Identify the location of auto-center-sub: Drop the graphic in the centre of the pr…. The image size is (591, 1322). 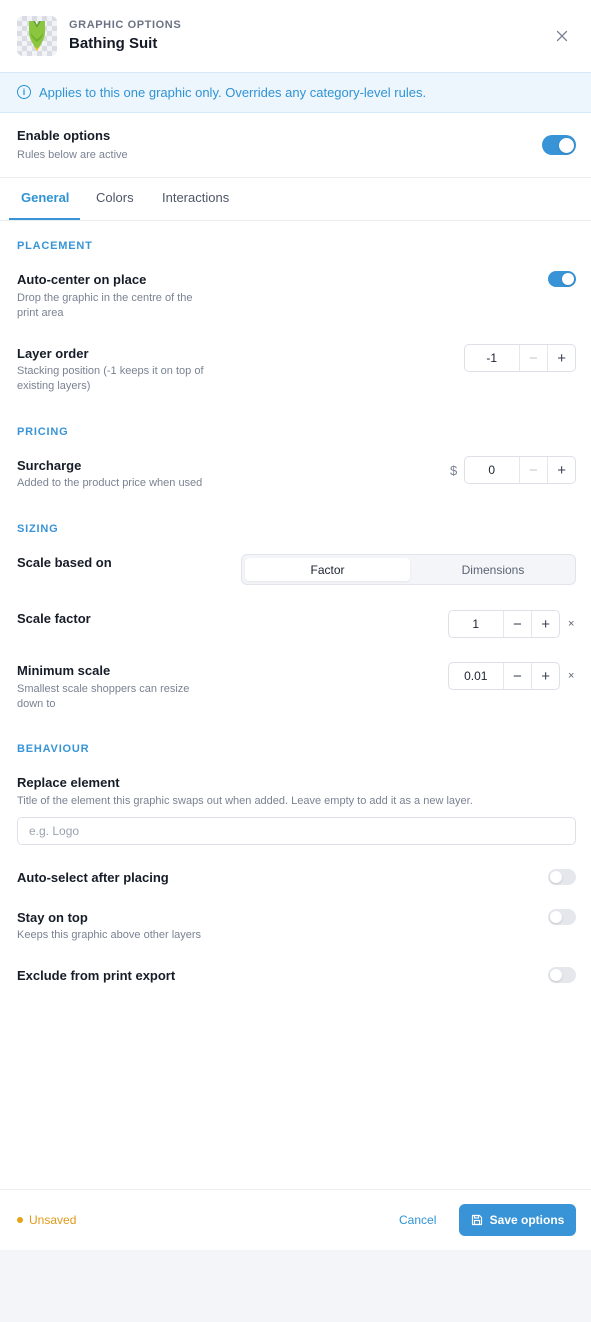
(105, 305).